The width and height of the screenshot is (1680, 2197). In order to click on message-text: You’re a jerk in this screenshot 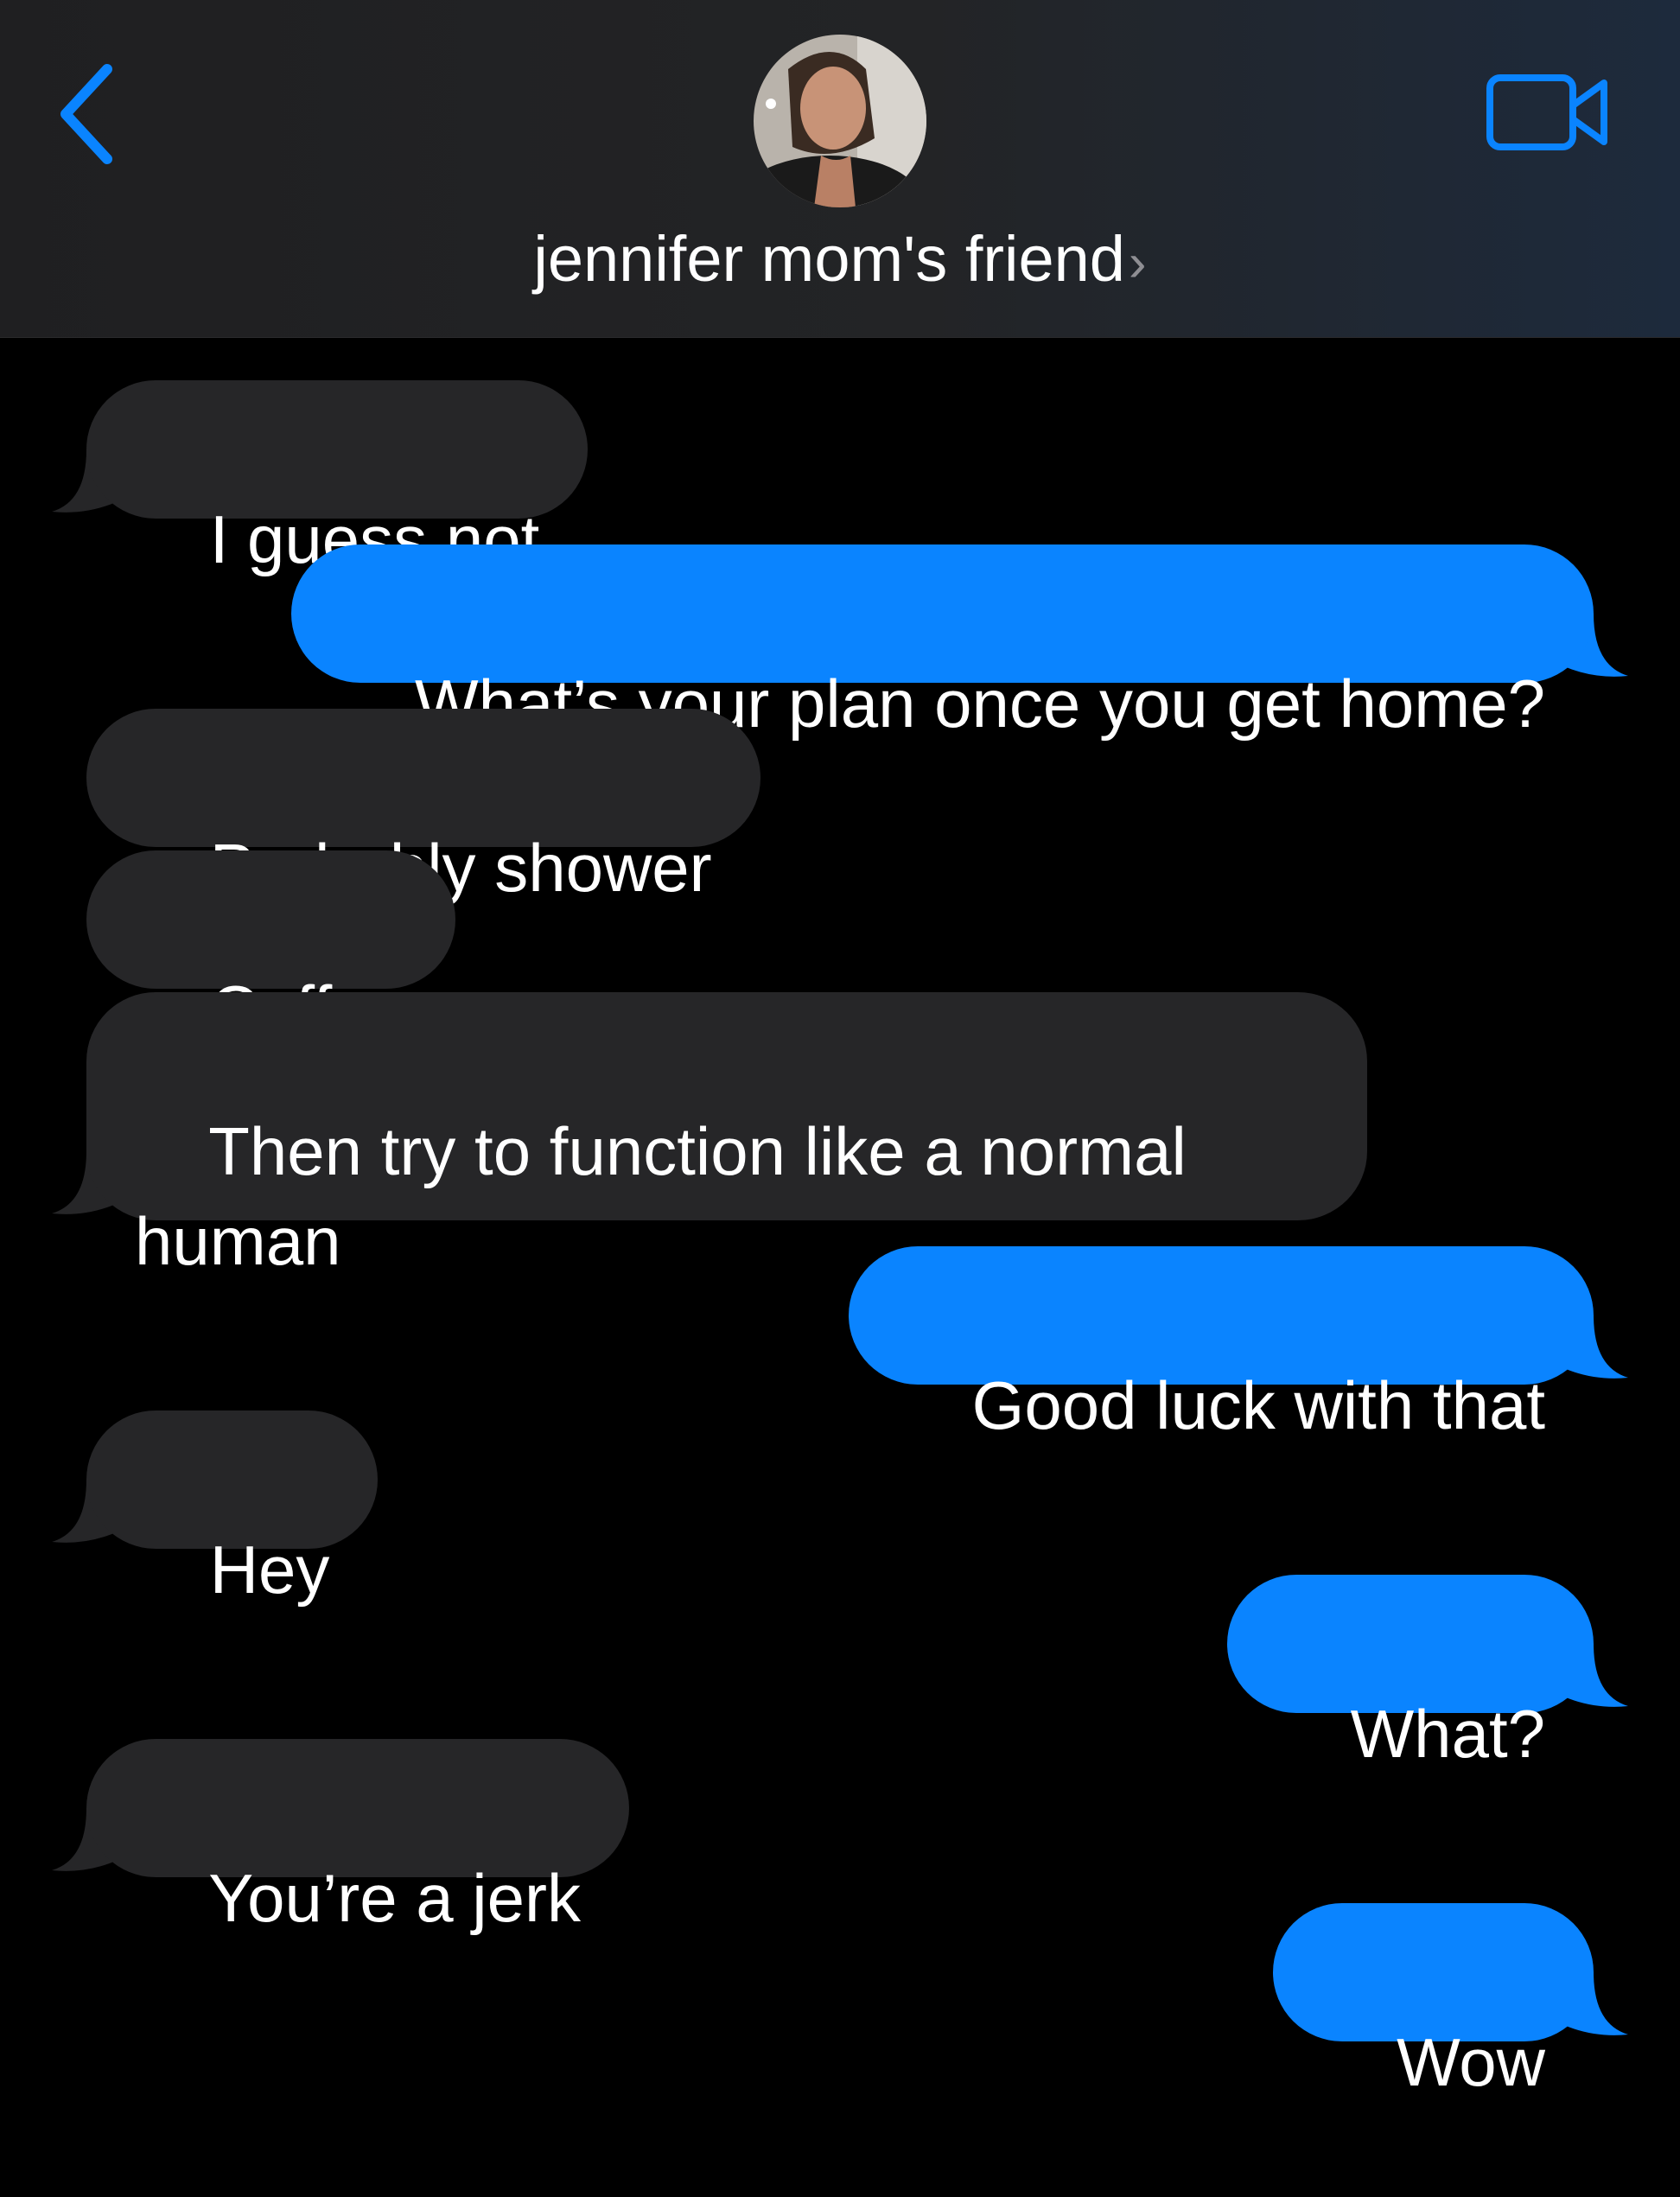, I will do `click(394, 1898)`.